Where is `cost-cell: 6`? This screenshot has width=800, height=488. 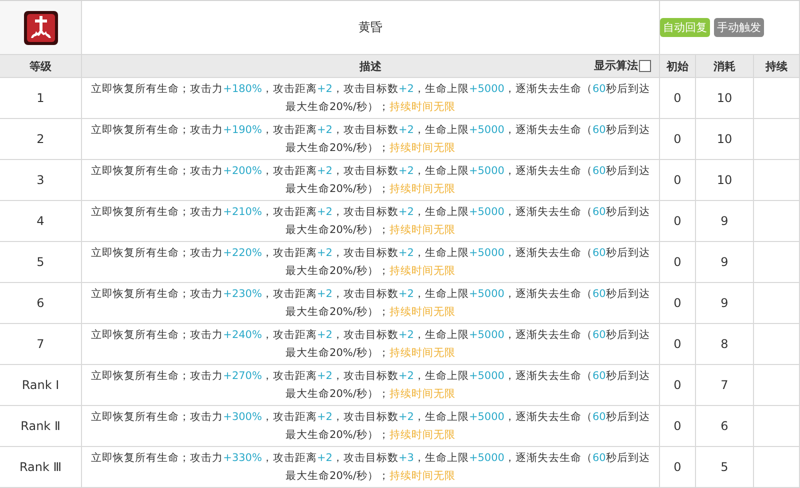 cost-cell: 6 is located at coordinates (724, 426).